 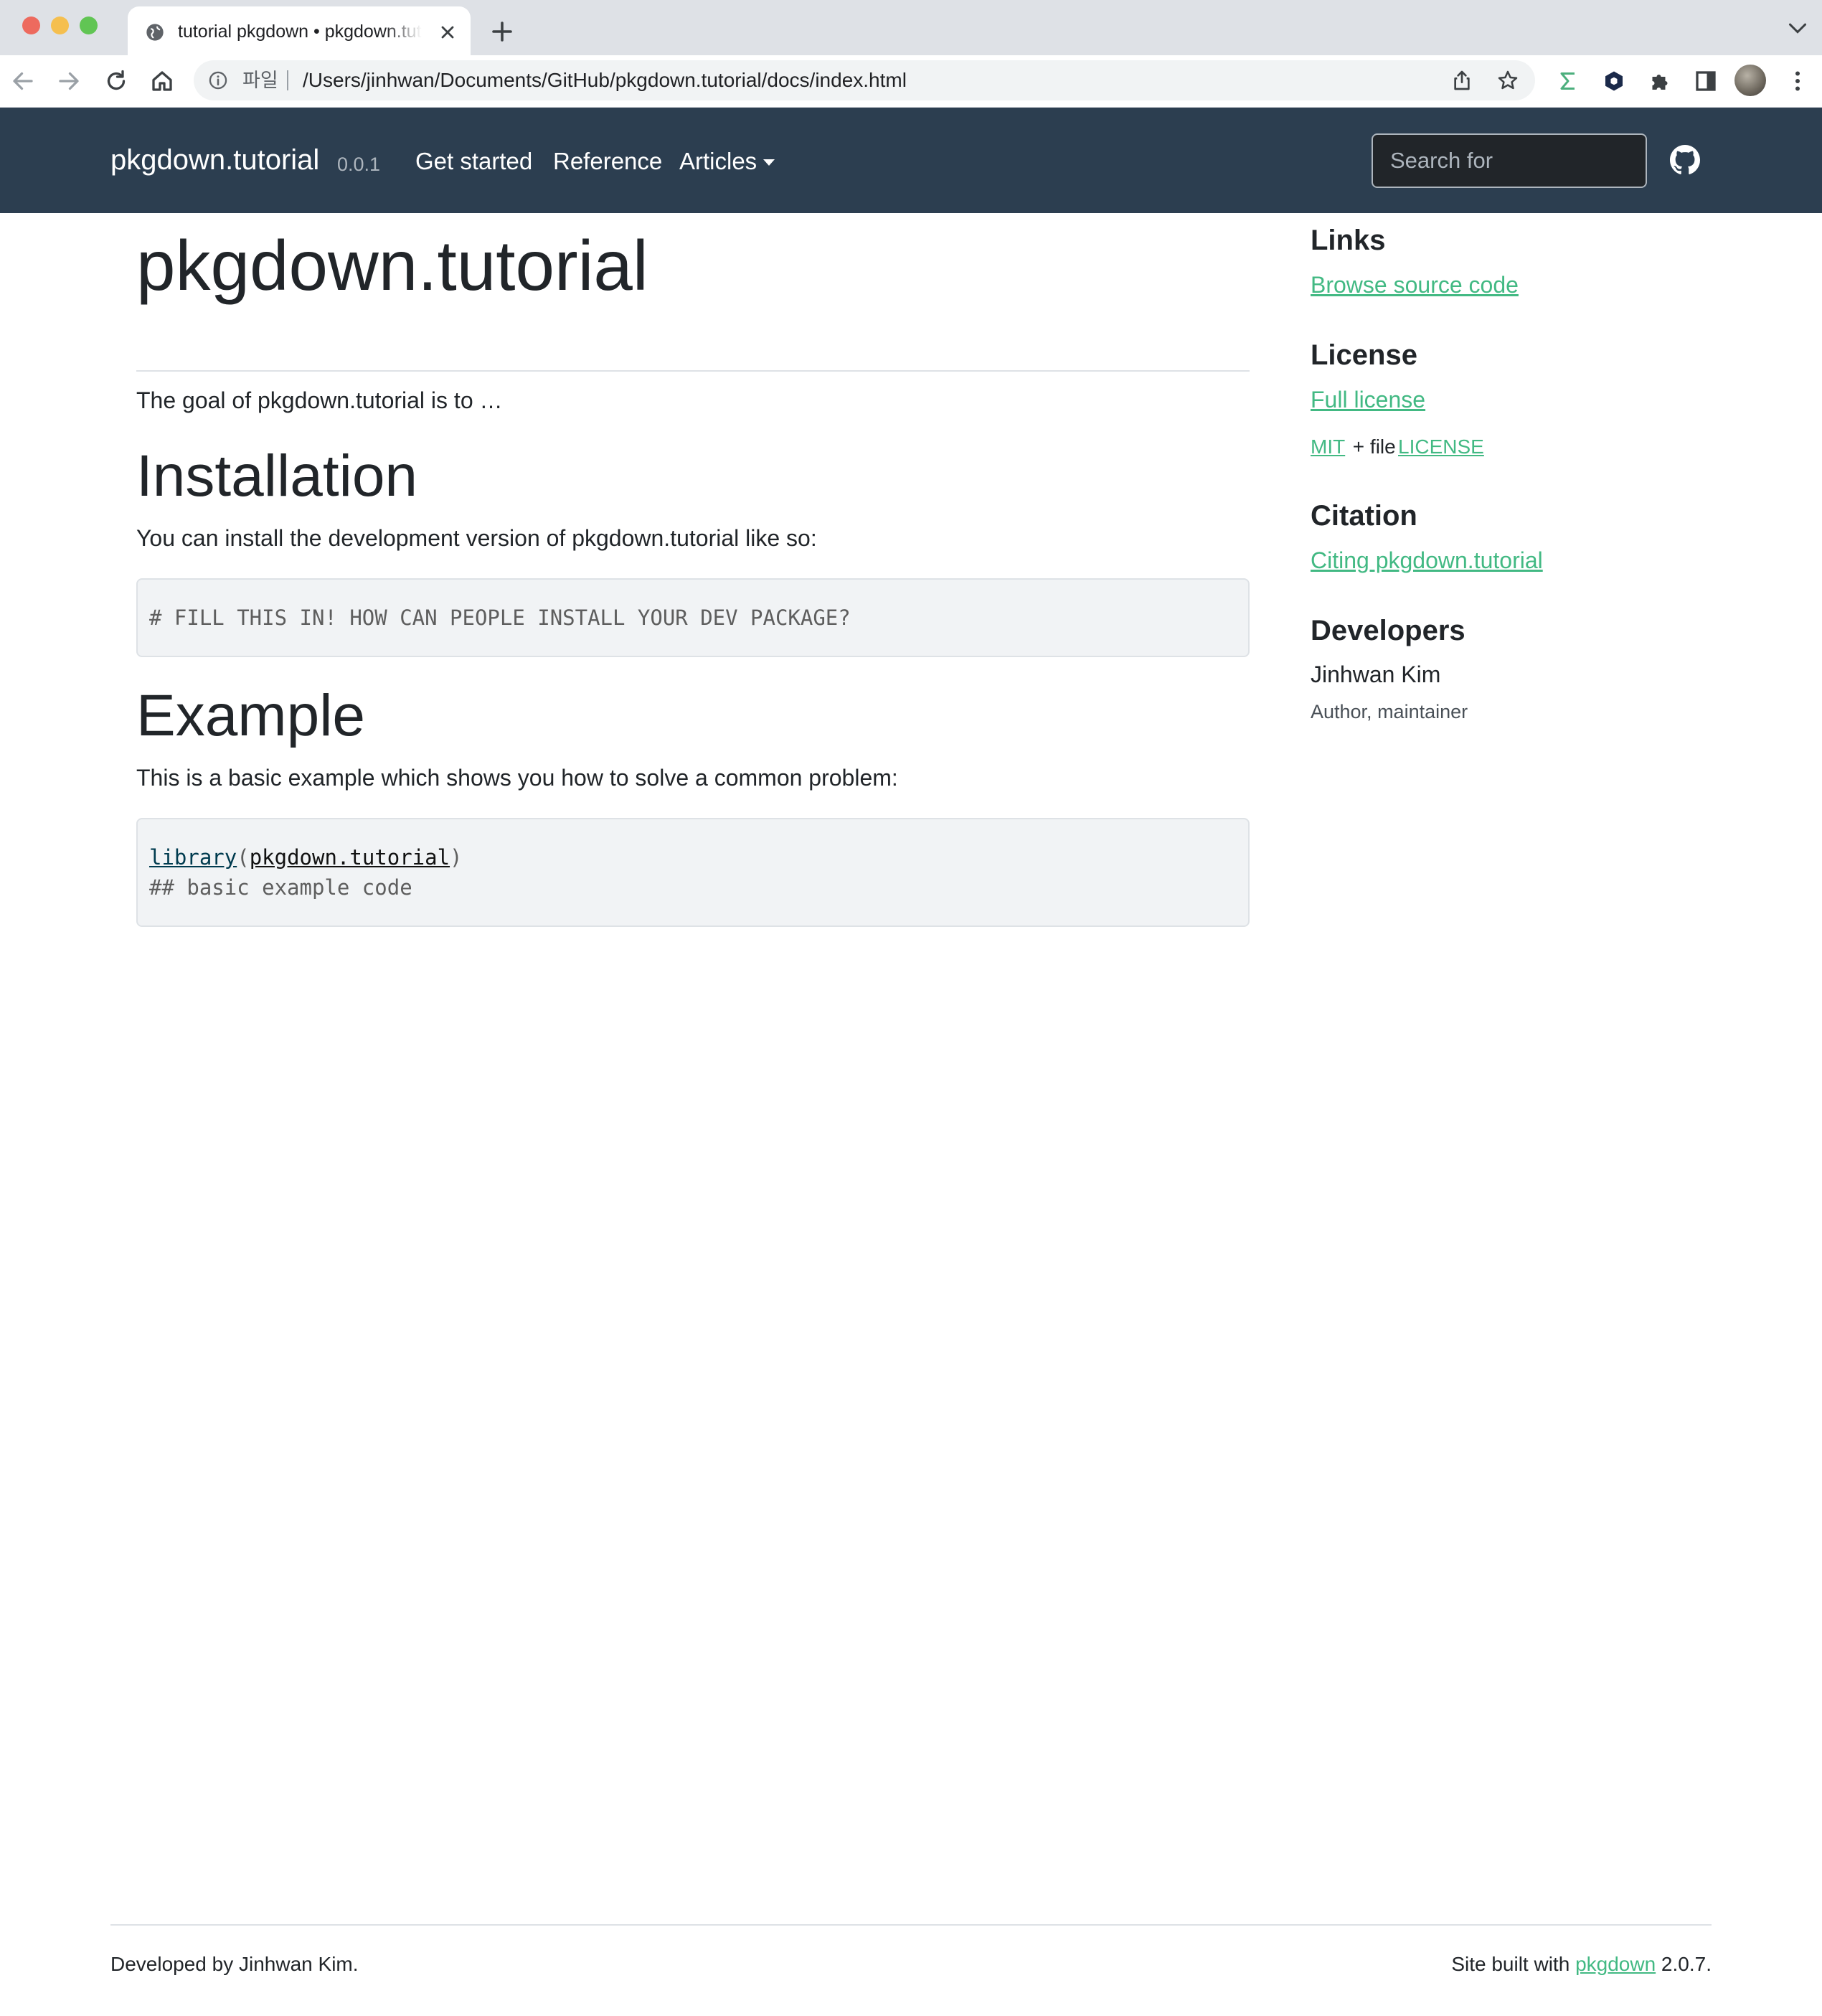 I want to click on forward-arrow-icon, so click(x=69, y=81).